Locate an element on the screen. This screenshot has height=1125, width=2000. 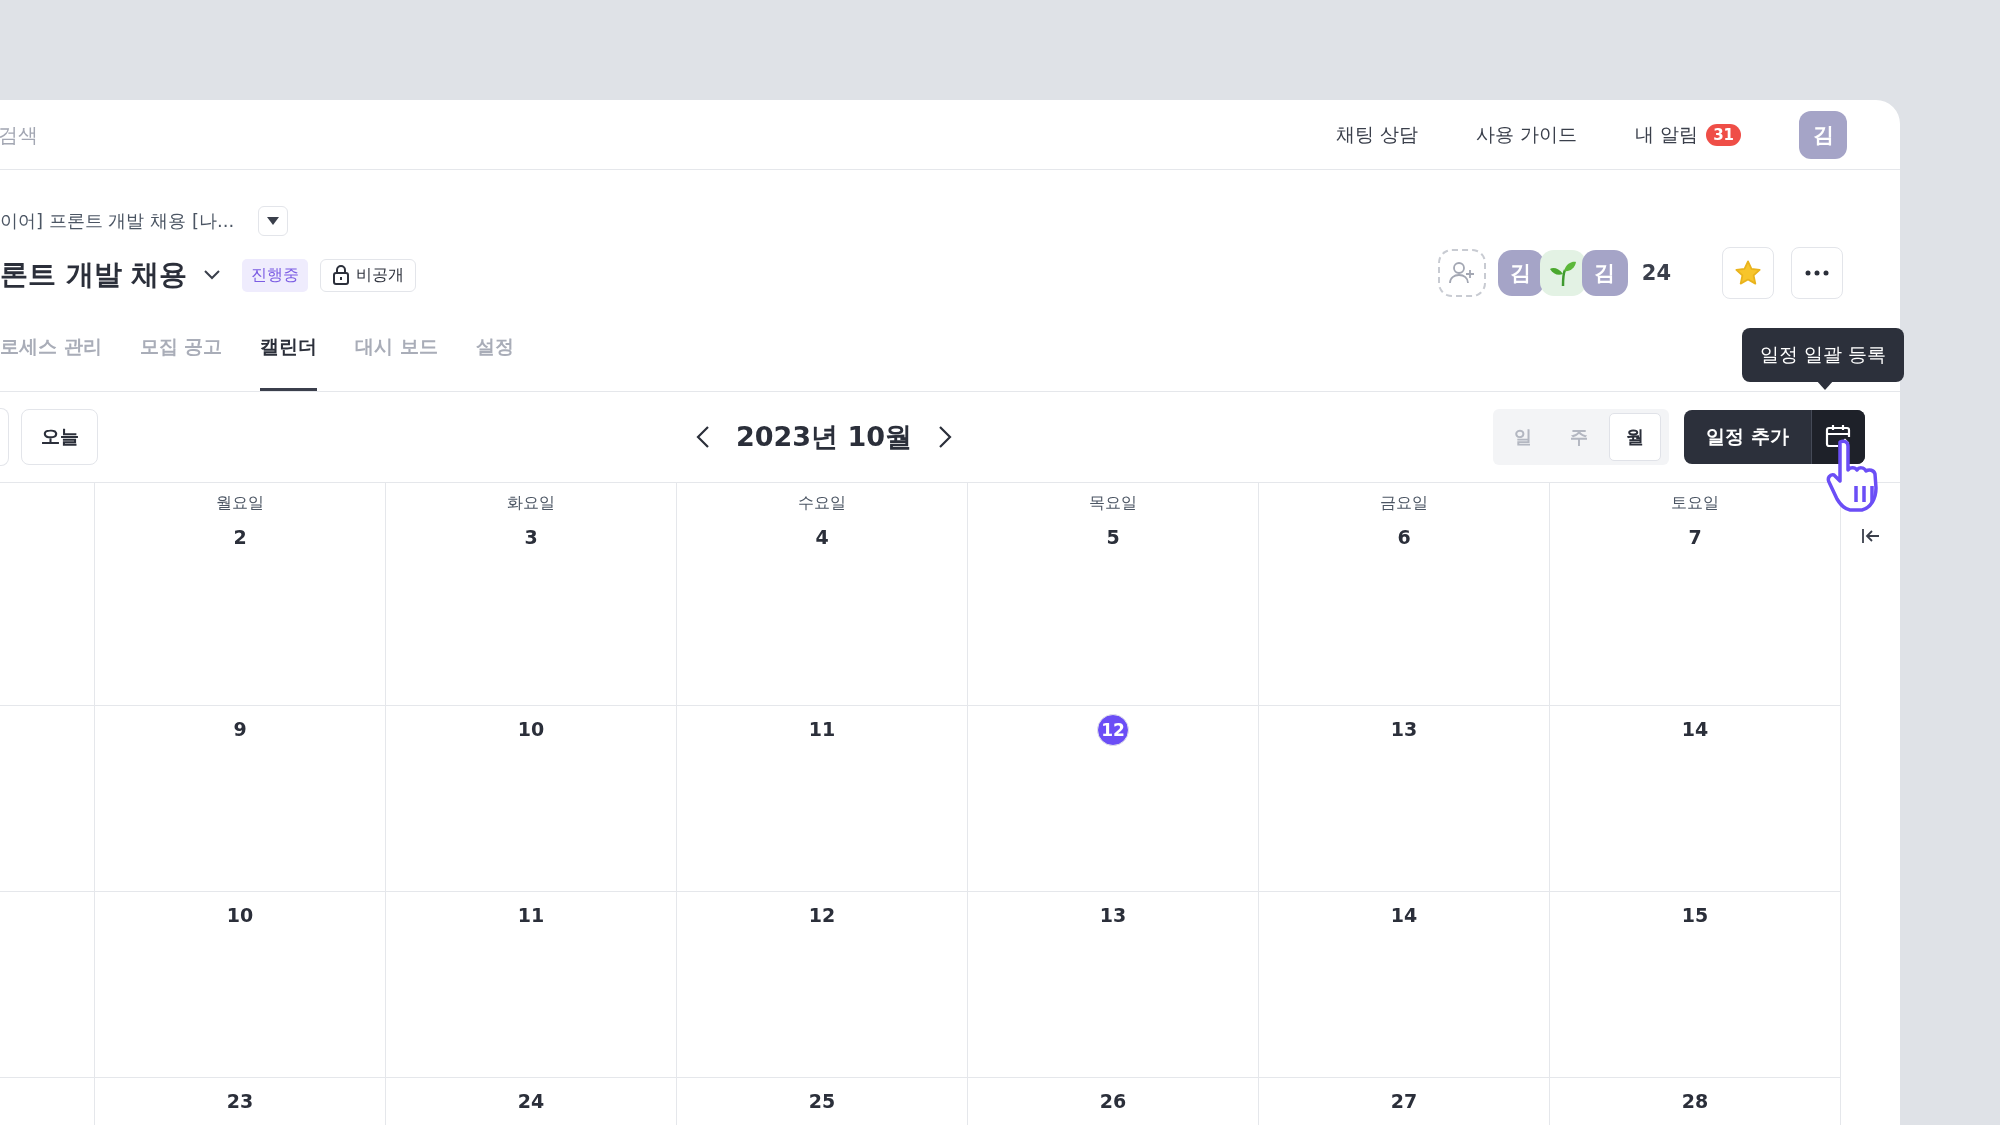
date-number: 4 is located at coordinates (822, 537).